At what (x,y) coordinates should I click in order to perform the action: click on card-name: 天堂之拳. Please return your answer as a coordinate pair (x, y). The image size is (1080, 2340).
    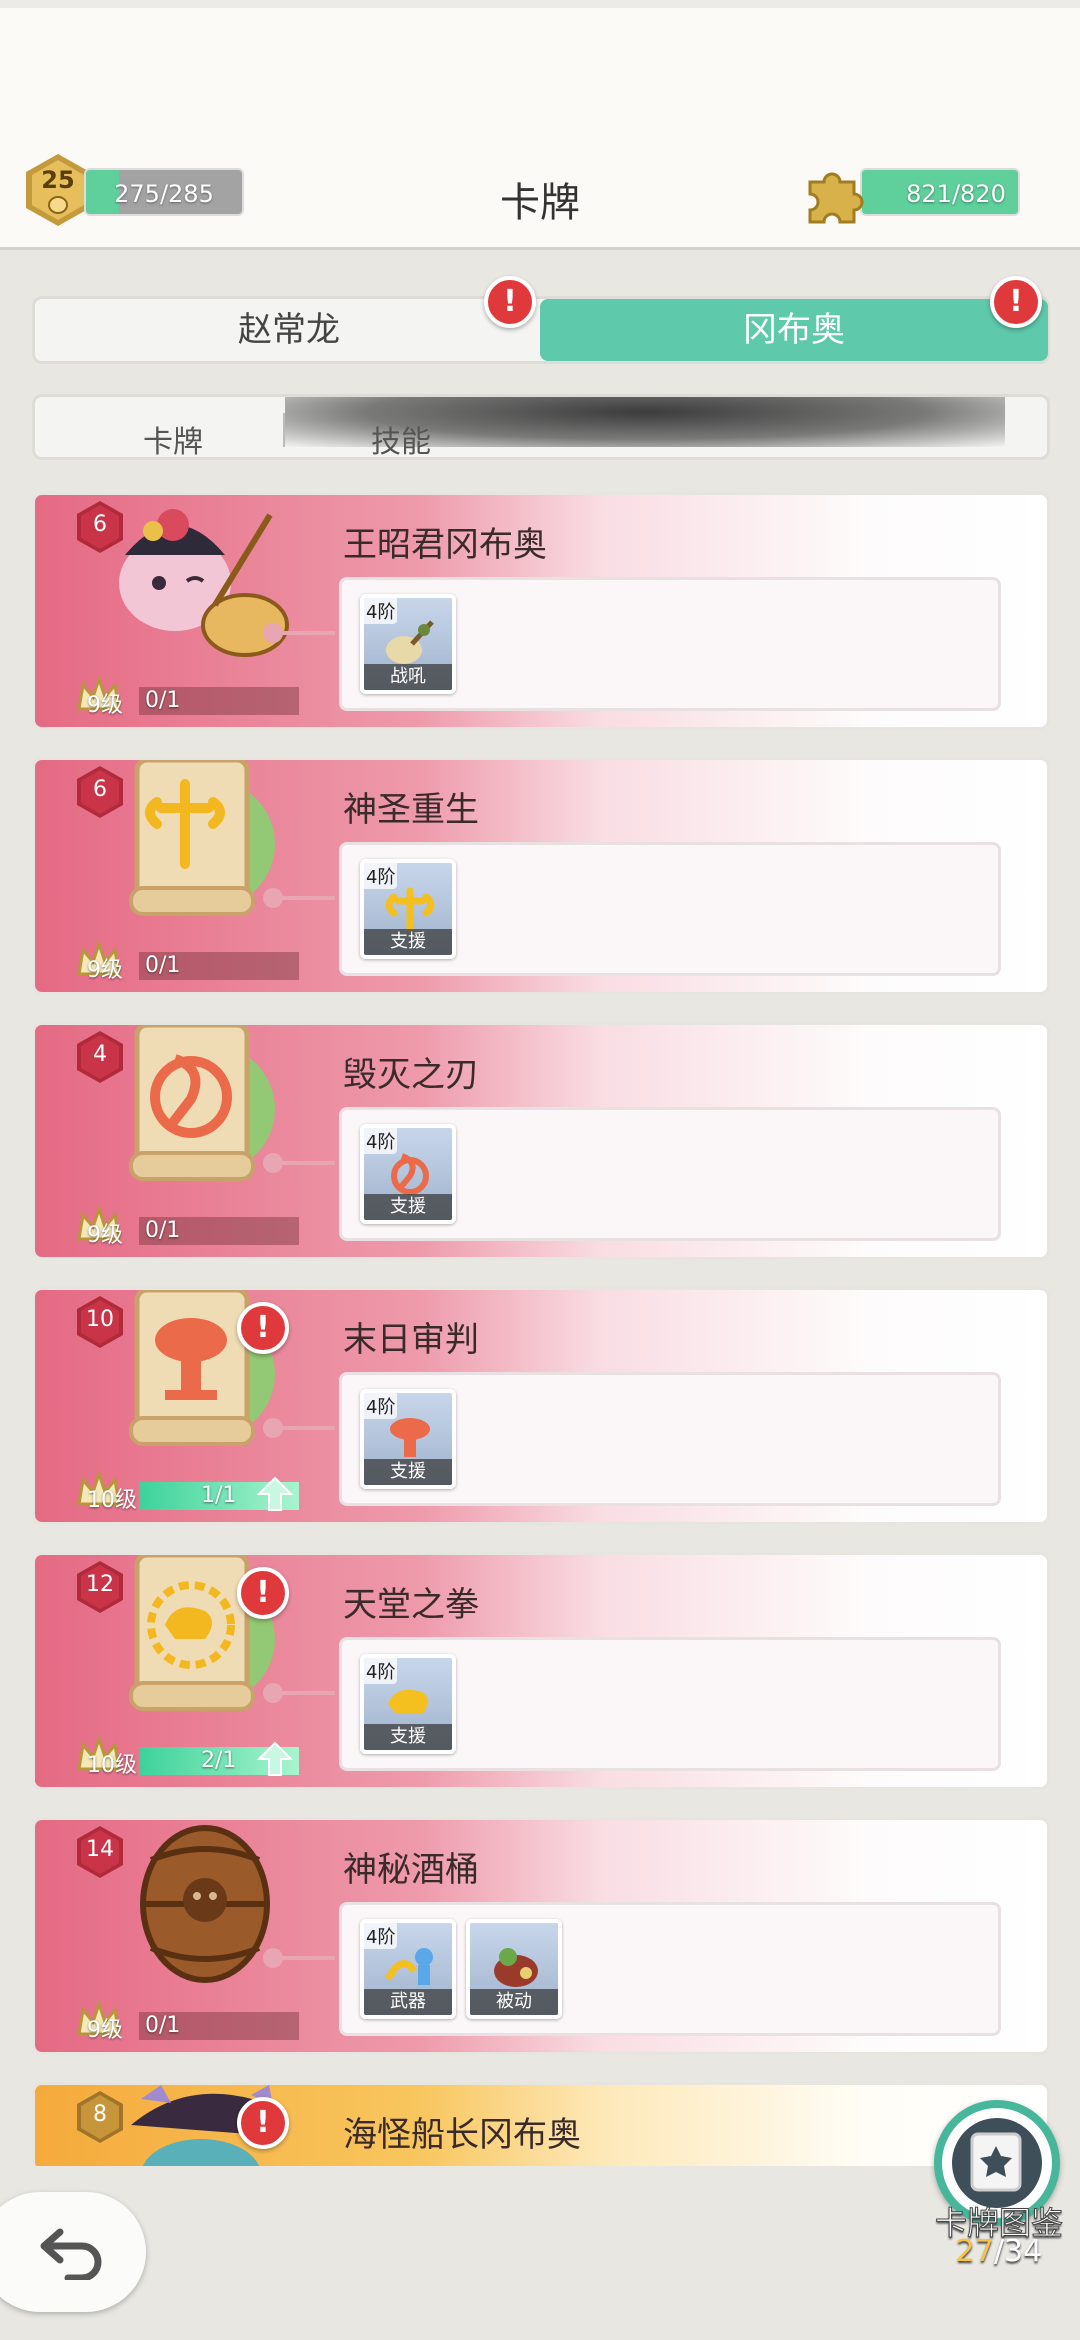
    Looking at the image, I should click on (411, 1605).